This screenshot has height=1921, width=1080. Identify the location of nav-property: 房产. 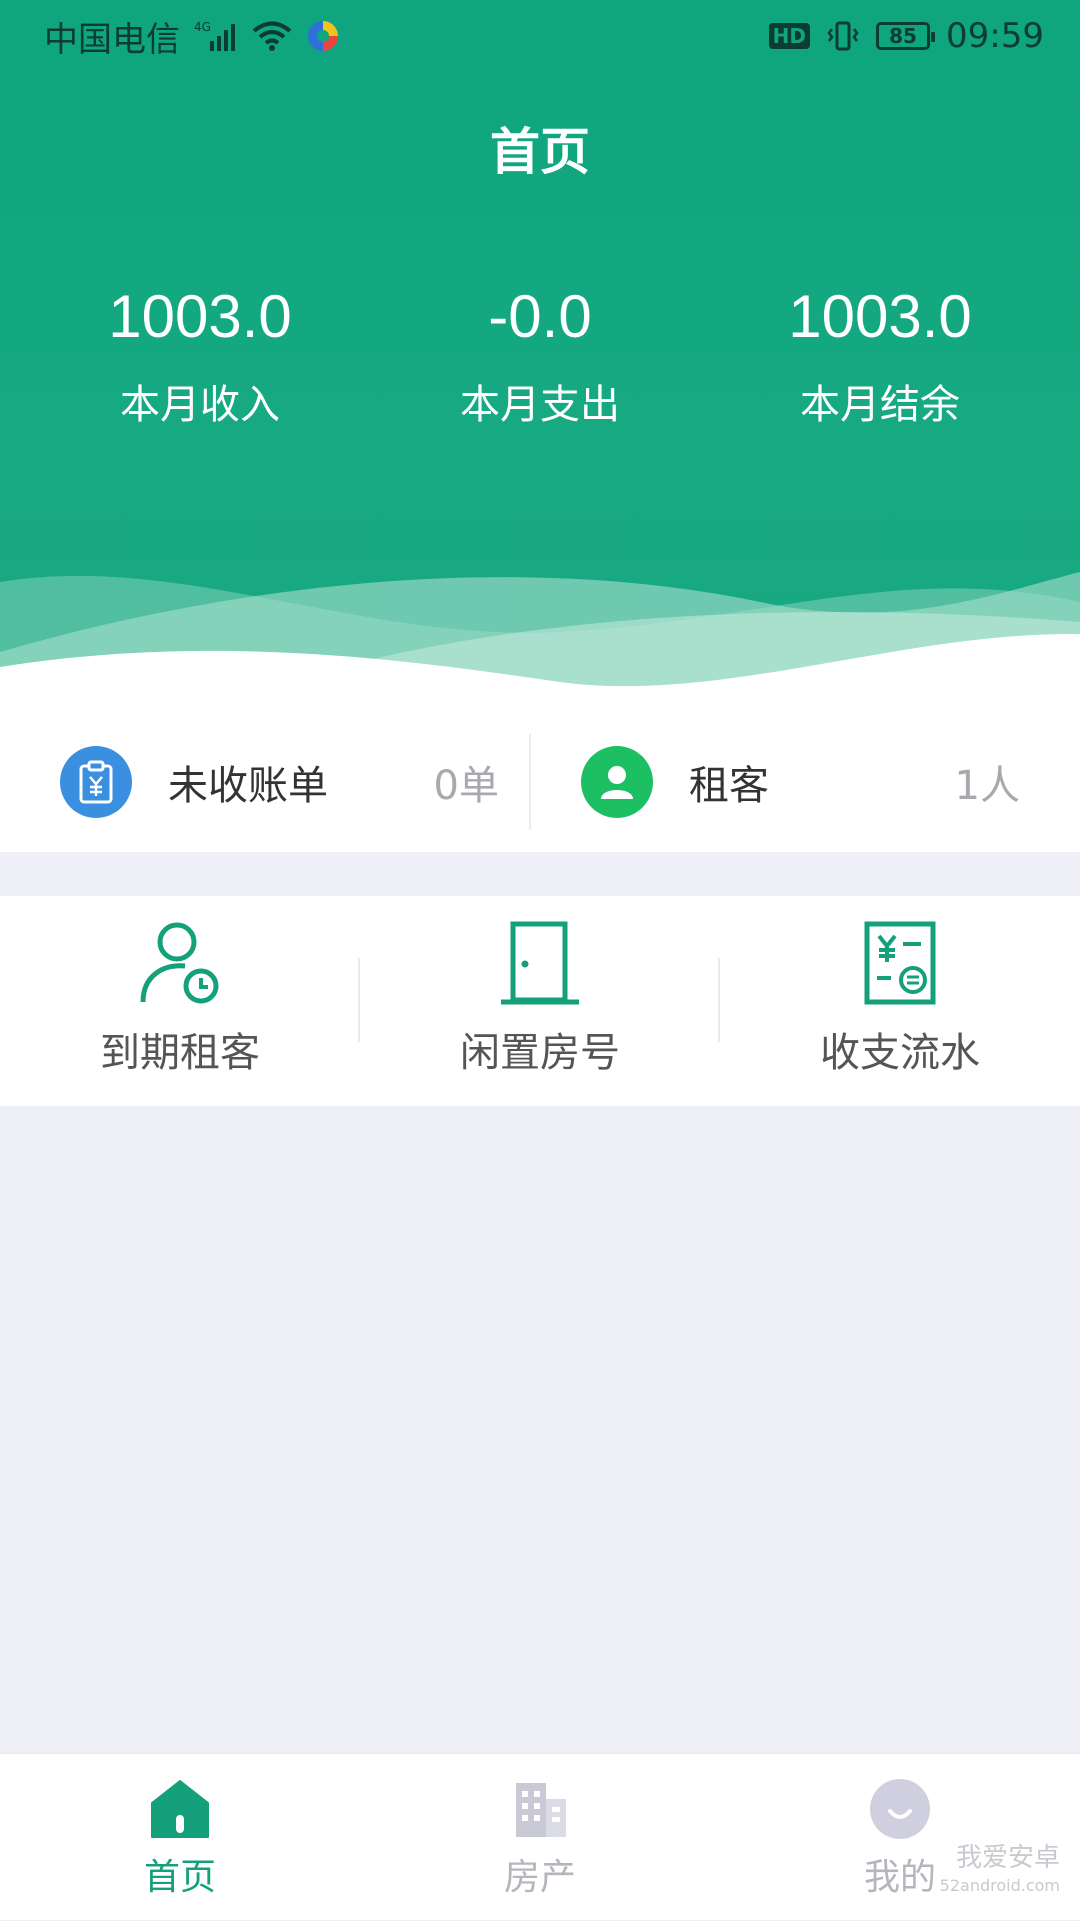
(540, 1837).